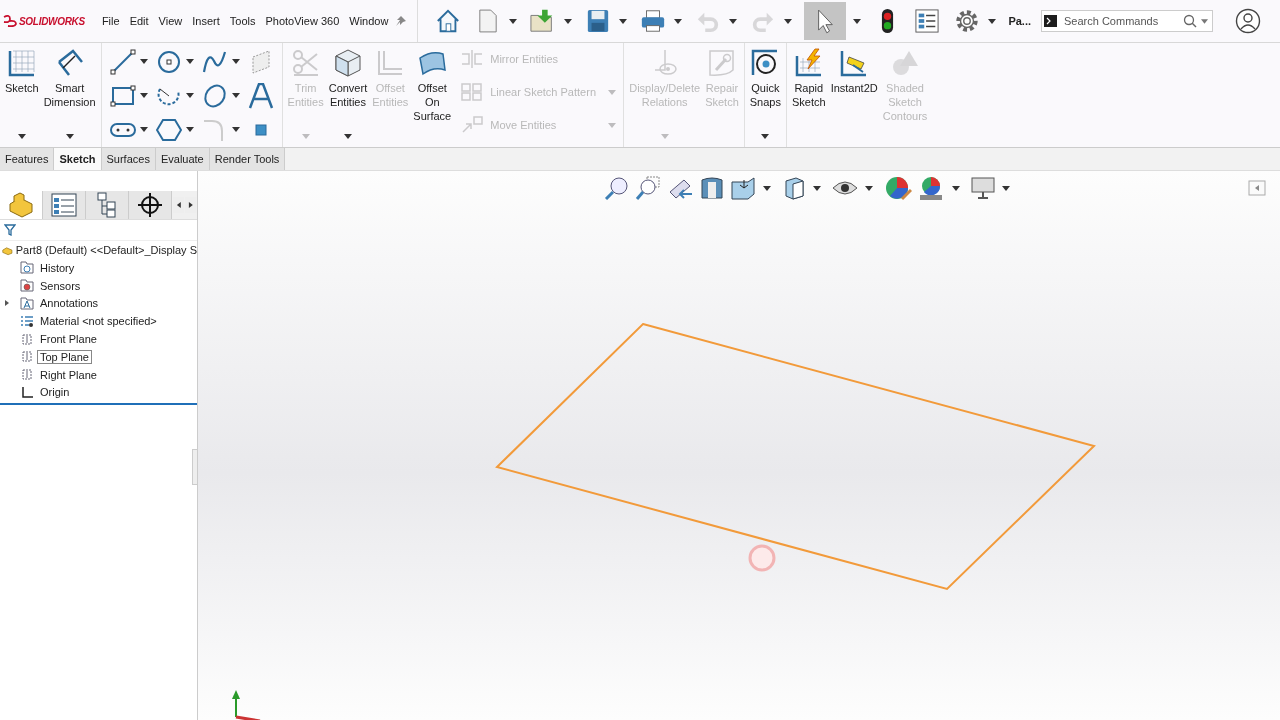 The height and width of the screenshot is (720, 1280). What do you see at coordinates (302, 21) in the screenshot?
I see `menu-item: PhotoView 360` at bounding box center [302, 21].